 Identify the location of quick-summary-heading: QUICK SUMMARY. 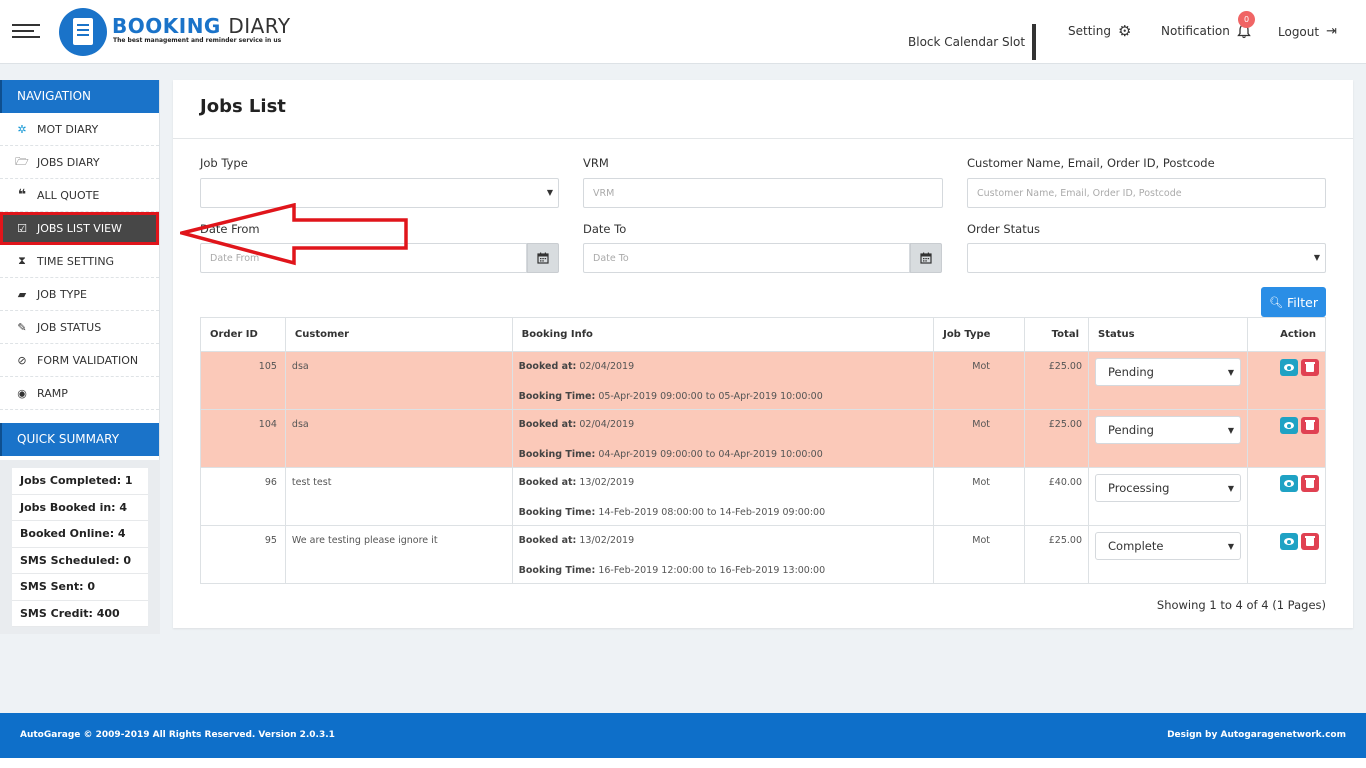
(79, 439).